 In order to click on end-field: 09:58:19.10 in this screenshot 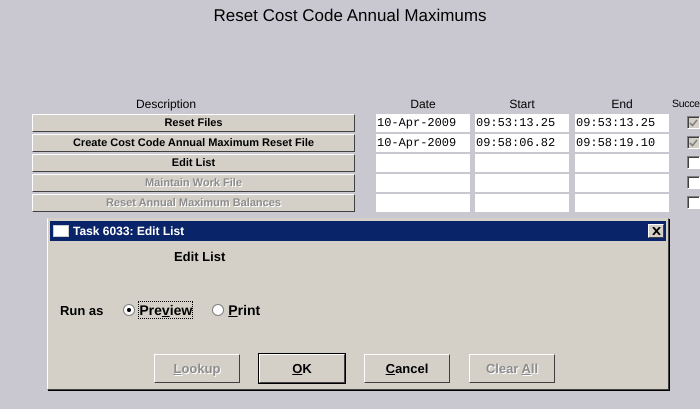, I will do `click(622, 143)`.